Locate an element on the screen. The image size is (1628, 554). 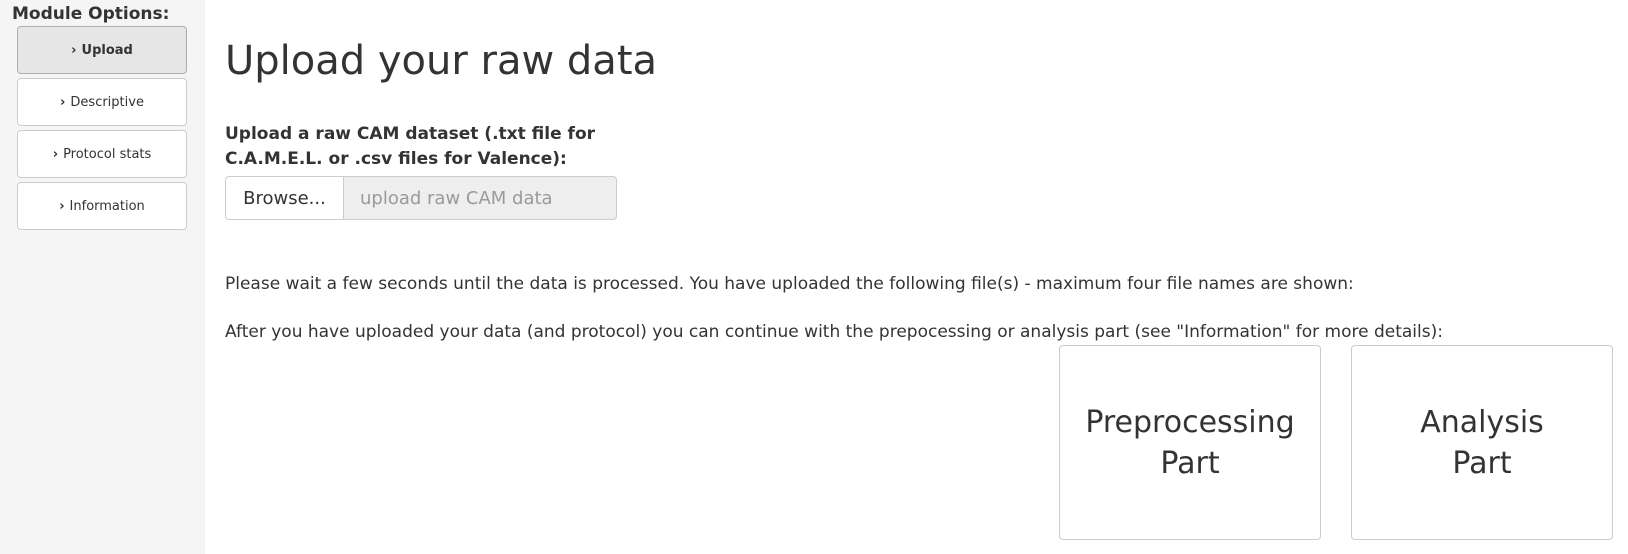
module-button-protocol-stats: › Protocol stats is located at coordinates (102, 154).